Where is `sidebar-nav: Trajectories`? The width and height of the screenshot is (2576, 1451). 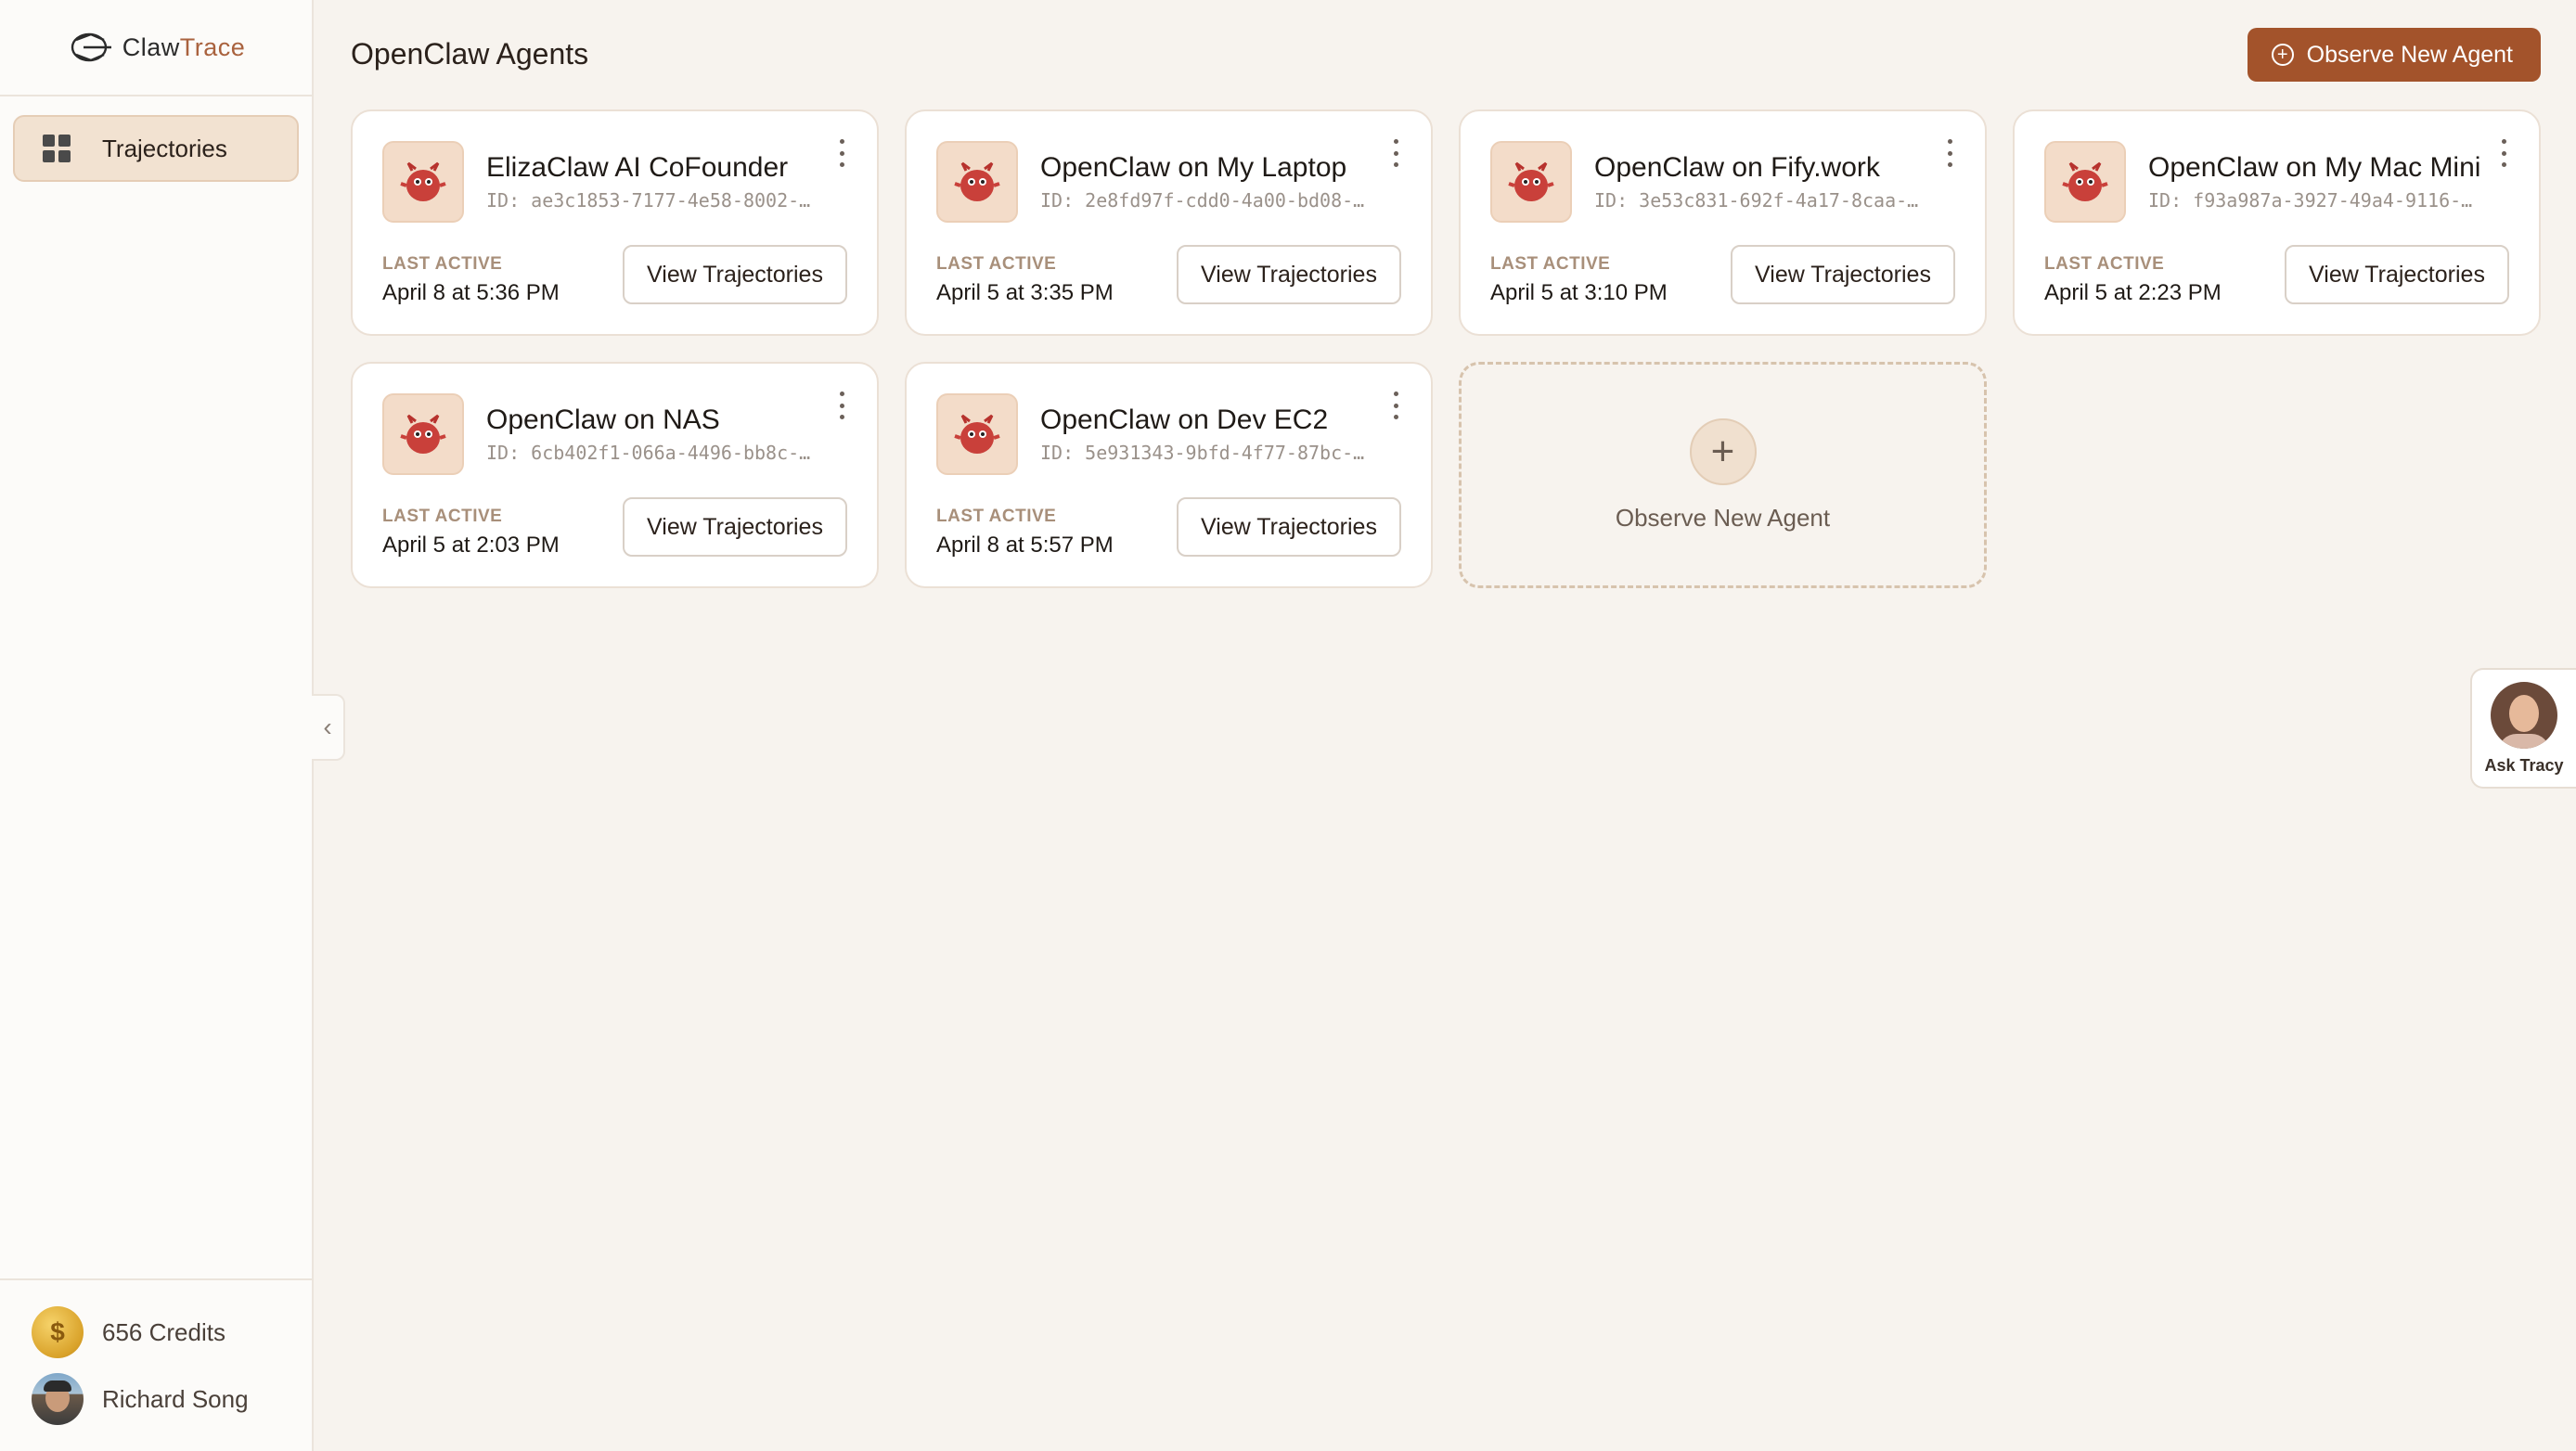 sidebar-nav: Trajectories is located at coordinates (156, 148).